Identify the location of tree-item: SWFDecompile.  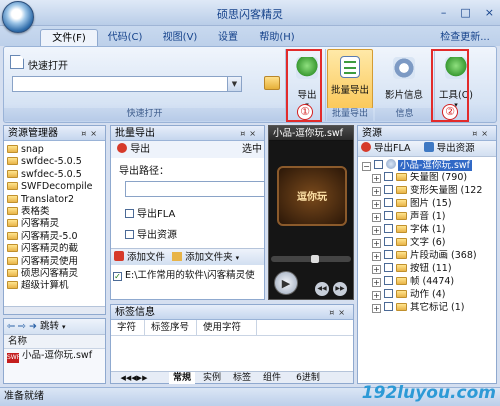
(56, 187).